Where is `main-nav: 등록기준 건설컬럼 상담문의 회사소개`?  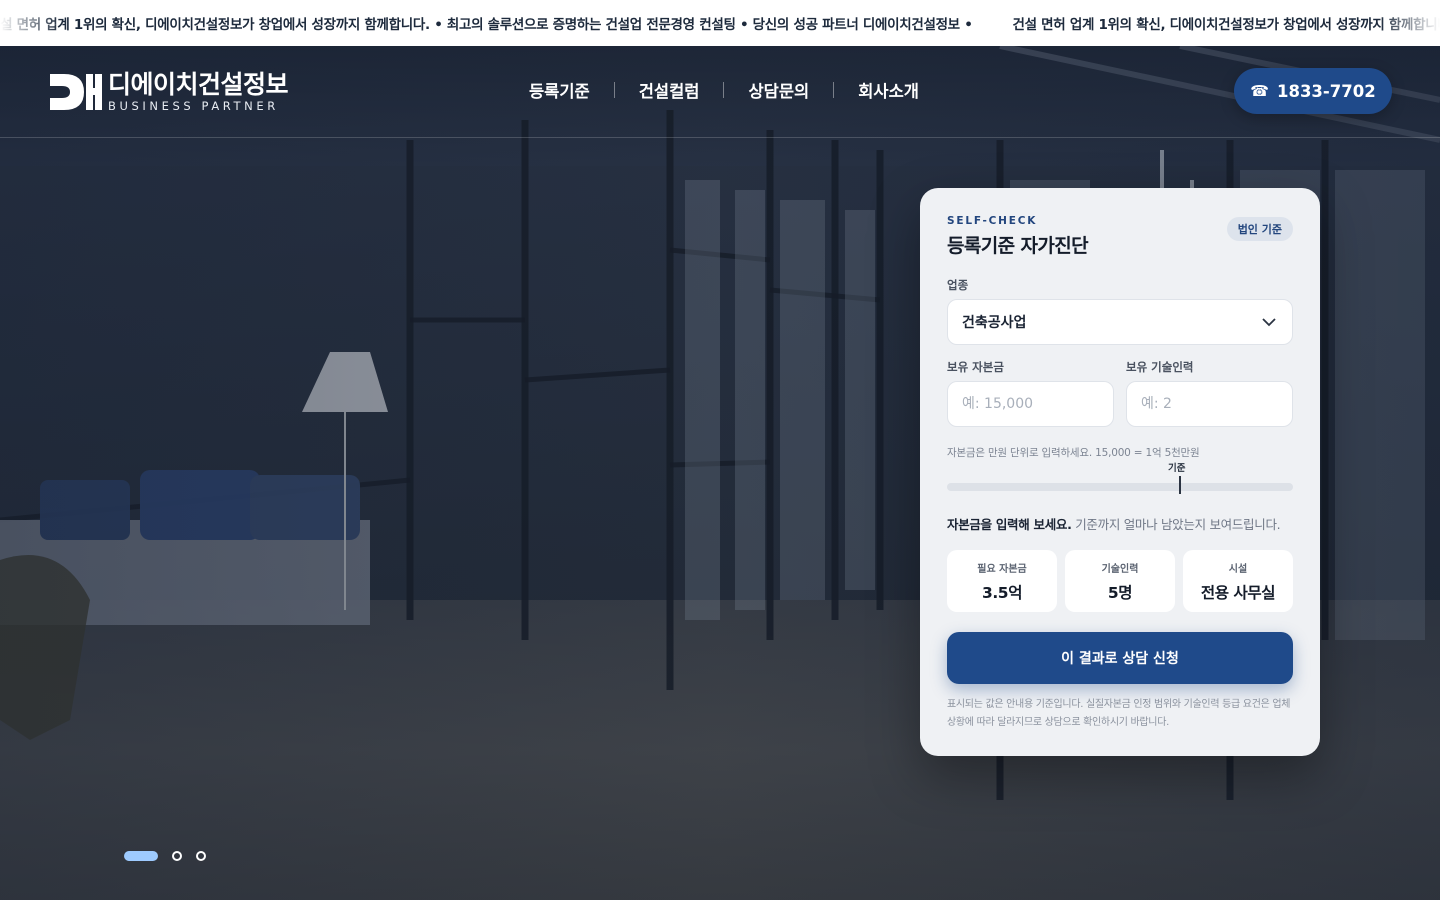 main-nav: 등록기준 건설컬럼 상담문의 회사소개 is located at coordinates (724, 90).